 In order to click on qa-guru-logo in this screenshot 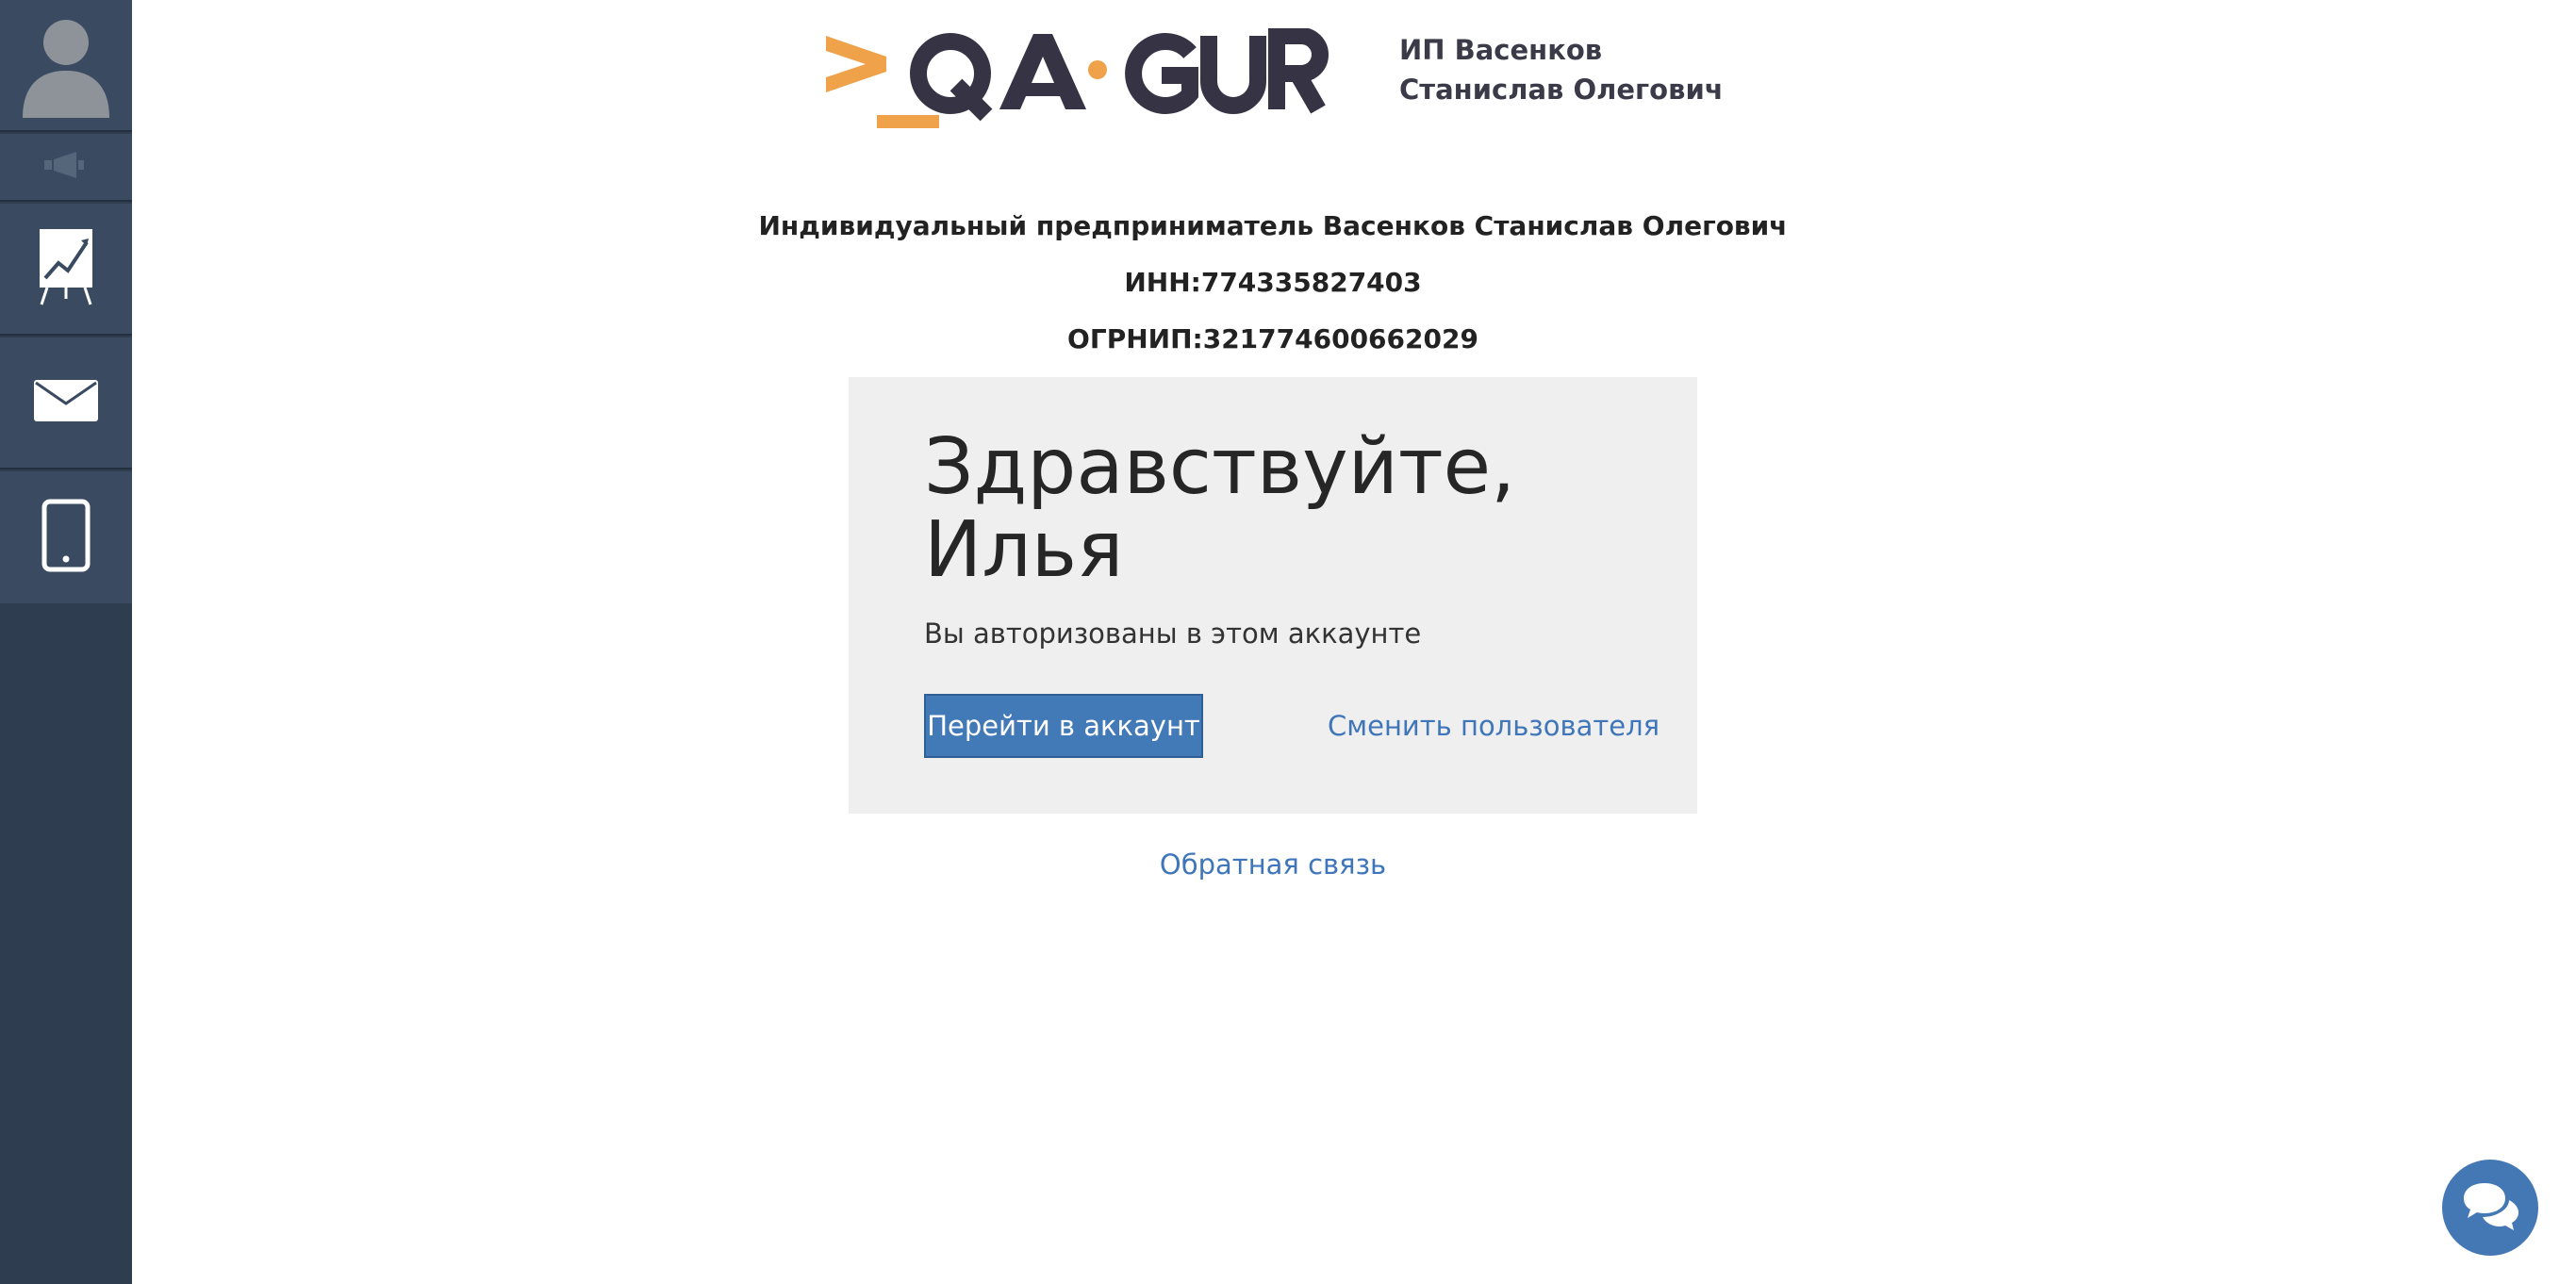, I will do `click(1090, 84)`.